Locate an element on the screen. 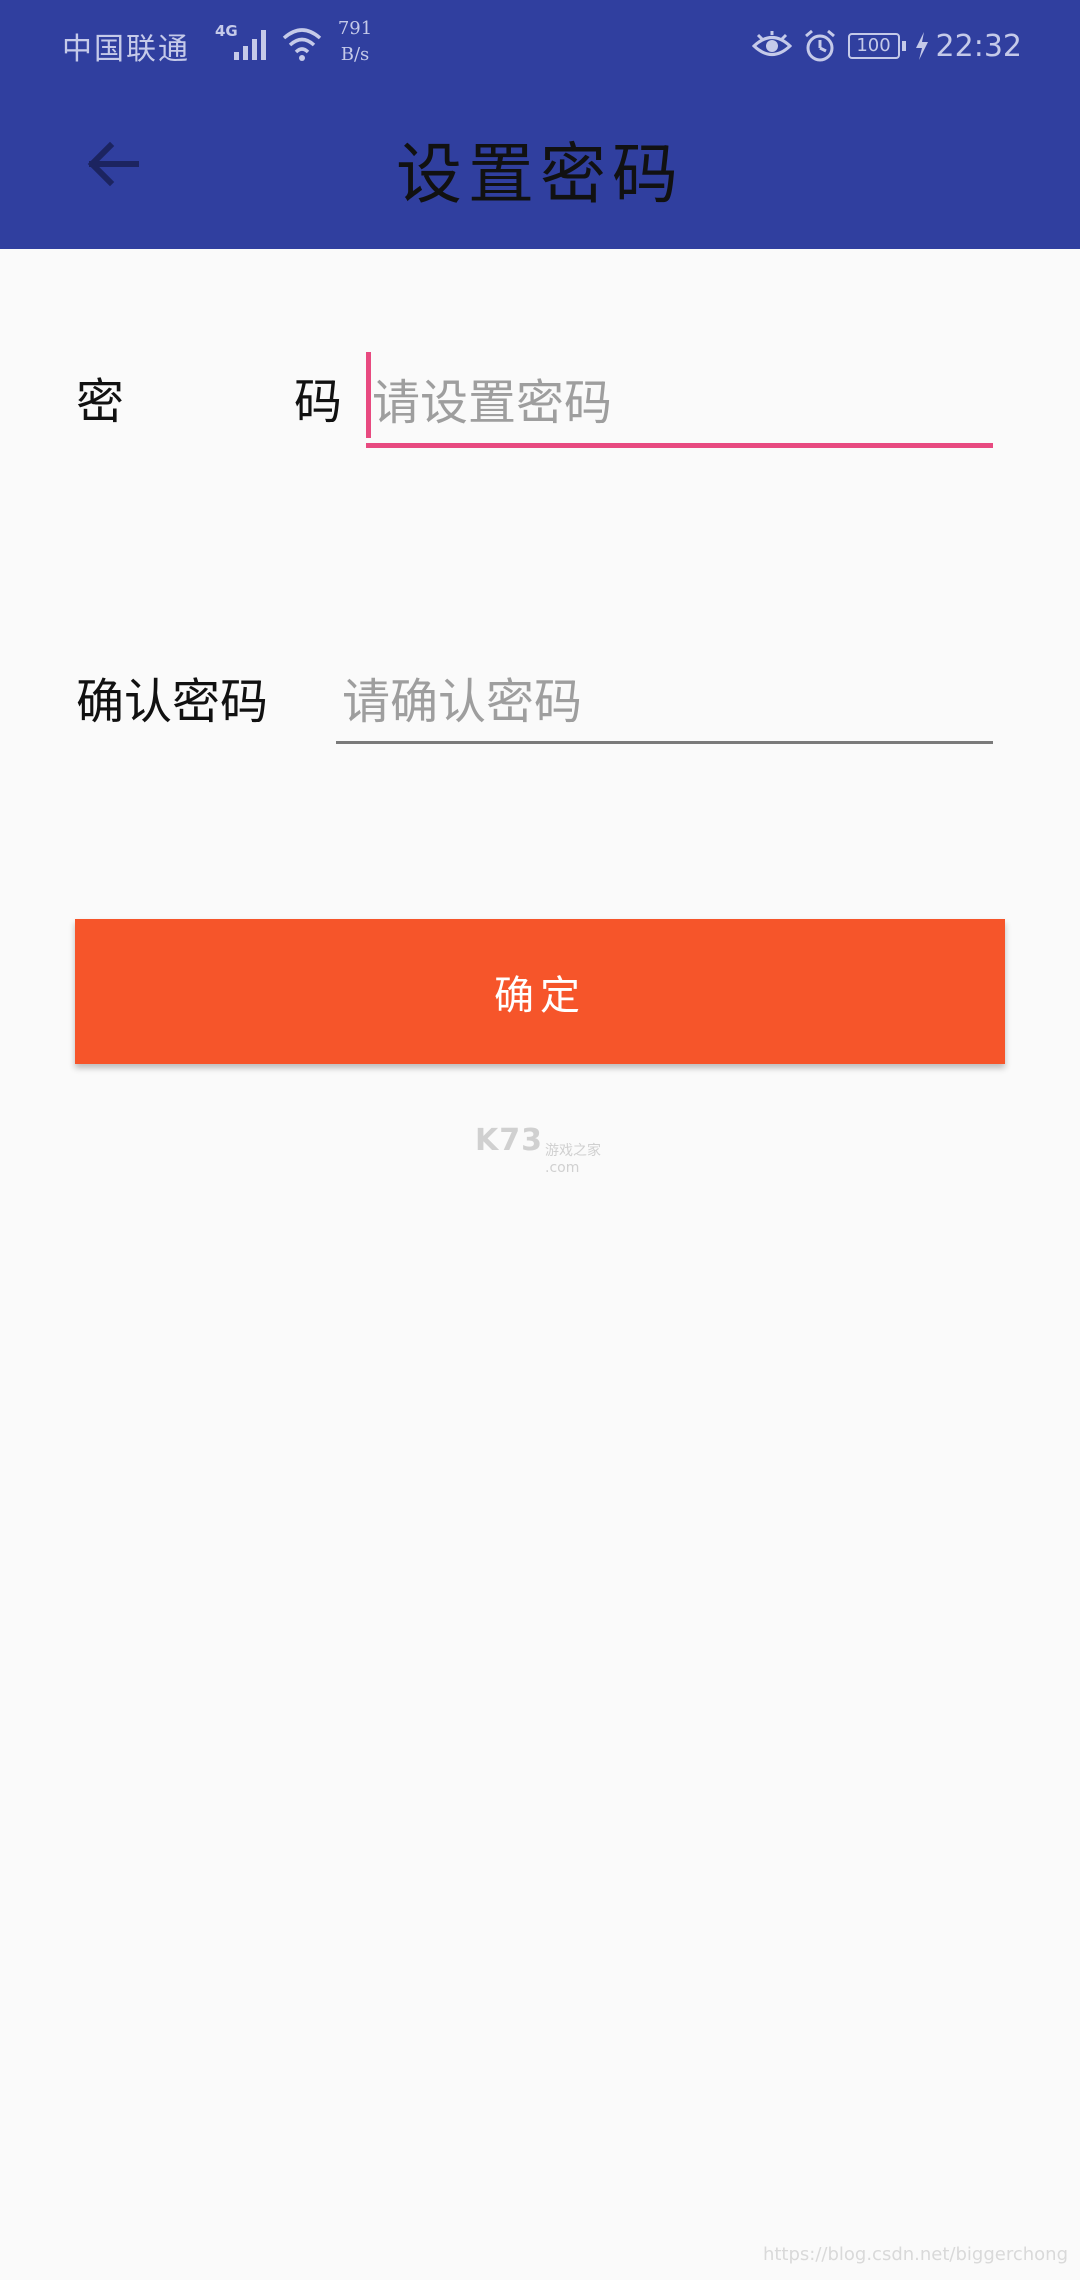 The height and width of the screenshot is (2280, 1080). watermark-logo-sub: 游戏之家 .com is located at coordinates (573, 1158).